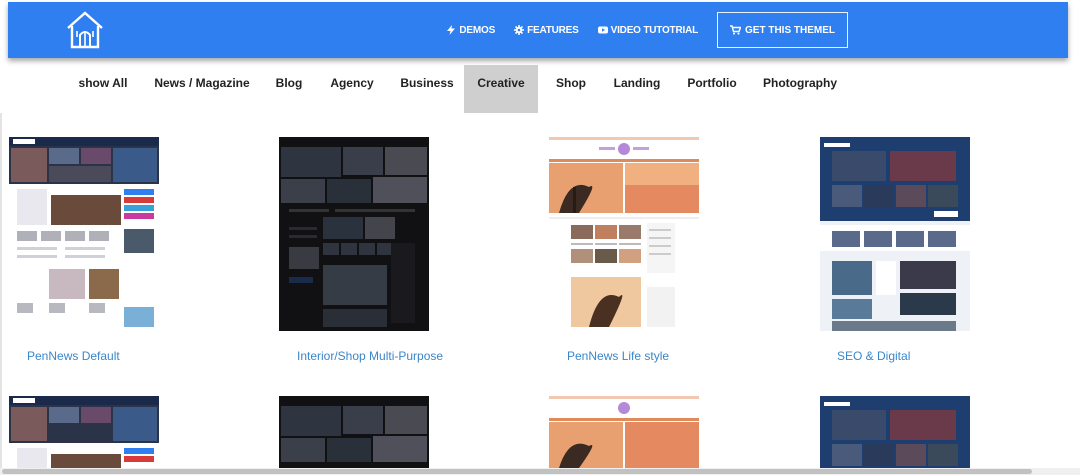 The width and height of the screenshot is (1080, 475). Describe the element at coordinates (85, 30) in the screenshot. I see `house-logo-icon` at that location.